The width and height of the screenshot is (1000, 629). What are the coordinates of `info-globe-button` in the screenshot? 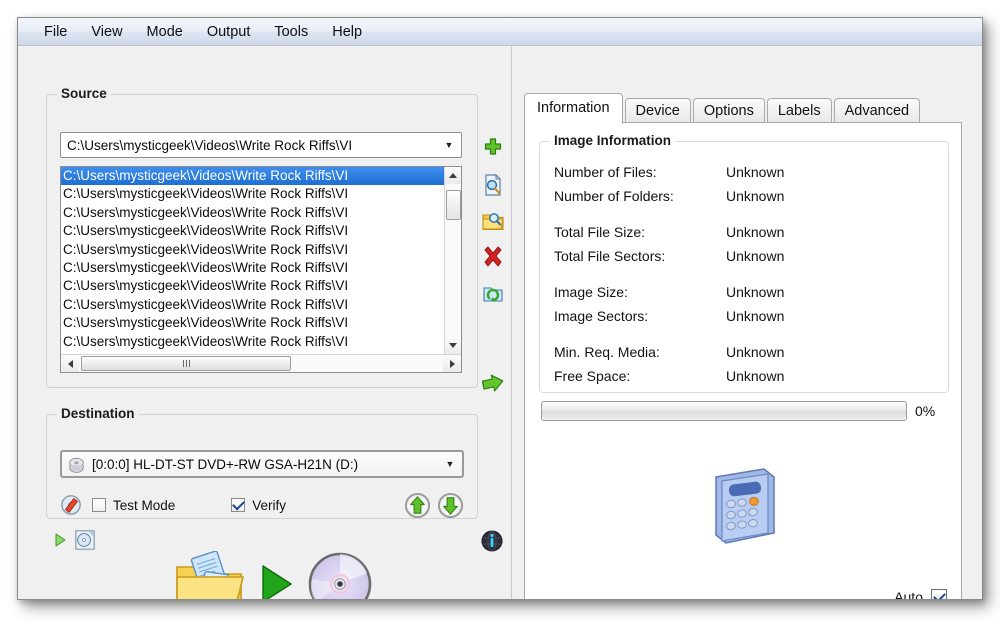 It's located at (492, 543).